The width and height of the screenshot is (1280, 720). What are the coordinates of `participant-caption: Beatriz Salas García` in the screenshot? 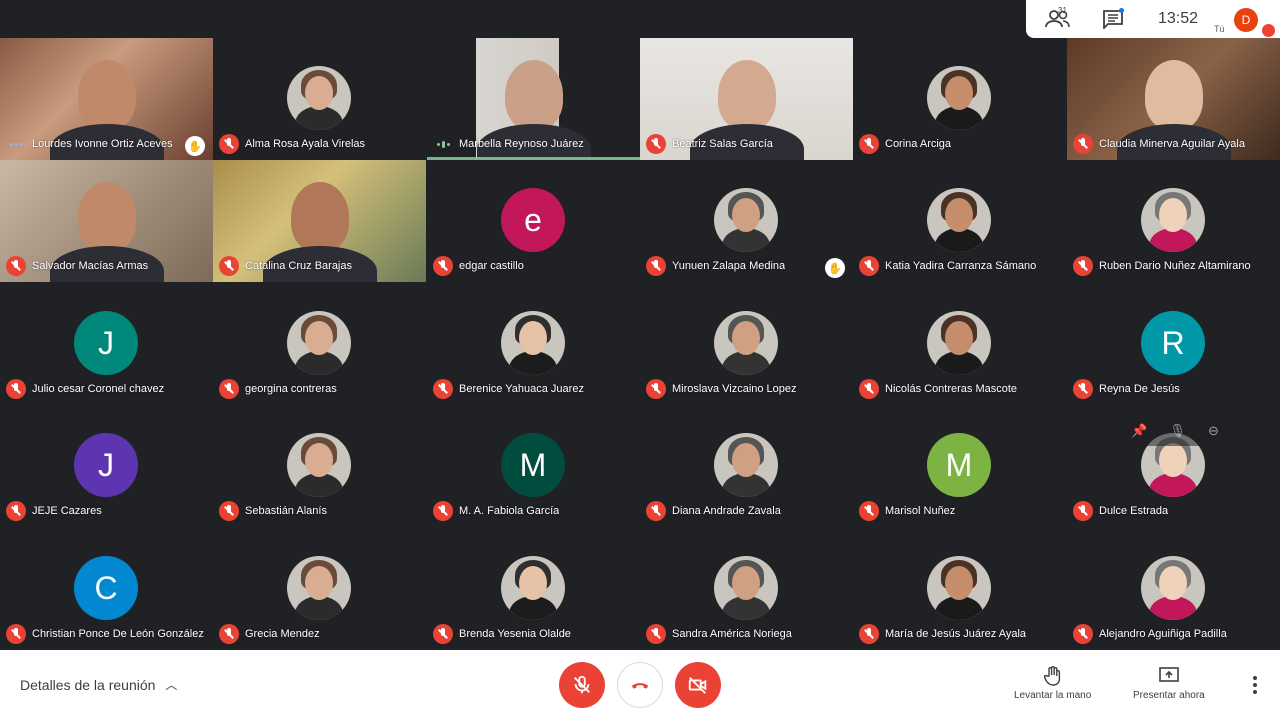 It's located at (748, 144).